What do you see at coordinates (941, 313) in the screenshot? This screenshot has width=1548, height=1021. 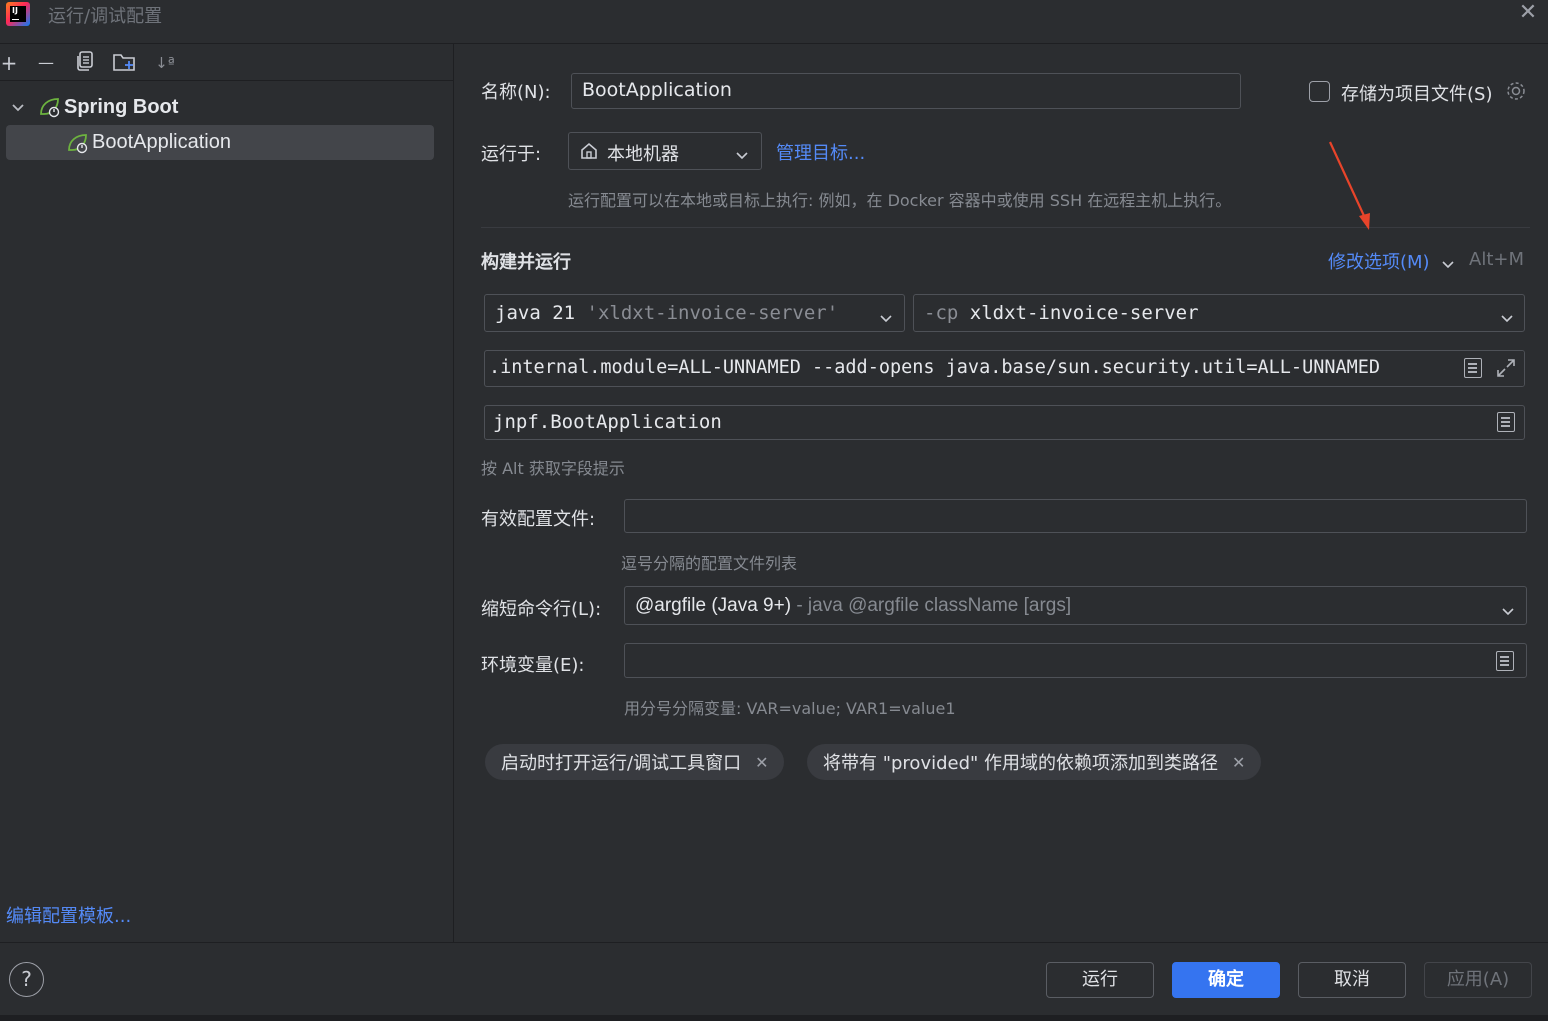 I see `classpath-prefix: -cp` at bounding box center [941, 313].